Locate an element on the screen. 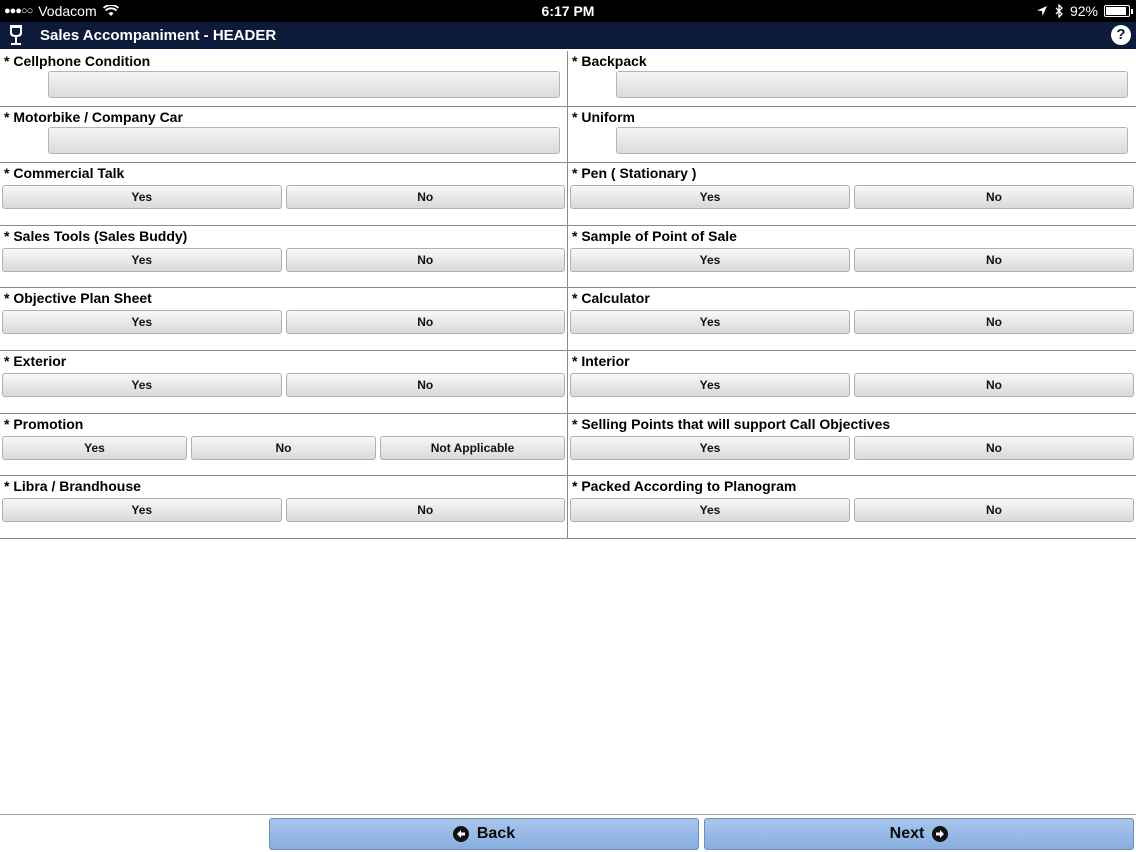 The image size is (1136, 852). back-button-label: Back is located at coordinates (496, 833).